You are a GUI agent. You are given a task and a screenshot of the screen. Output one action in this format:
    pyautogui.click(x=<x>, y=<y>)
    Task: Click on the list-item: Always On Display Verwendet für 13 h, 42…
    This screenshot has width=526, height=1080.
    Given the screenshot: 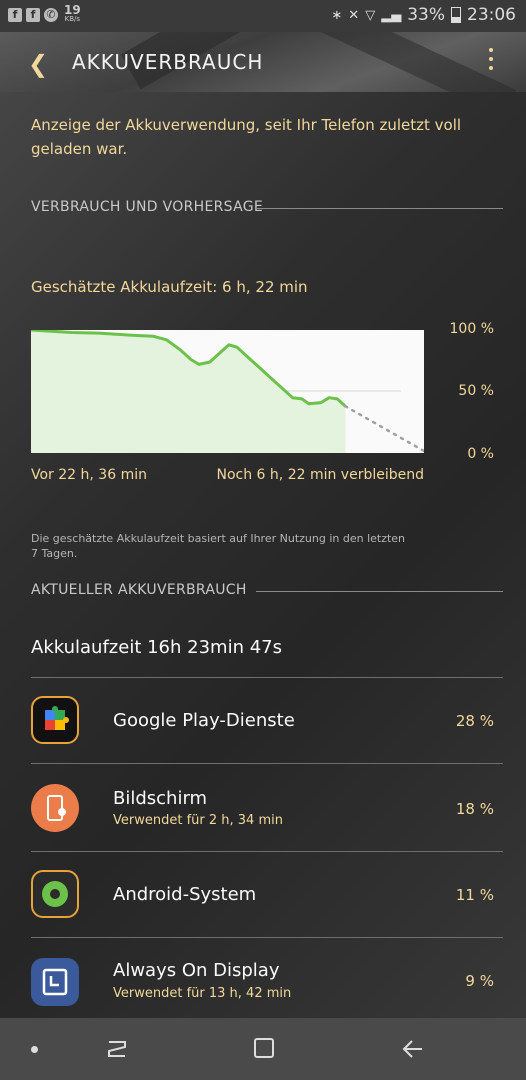 What is the action you would take?
    pyautogui.click(x=263, y=978)
    